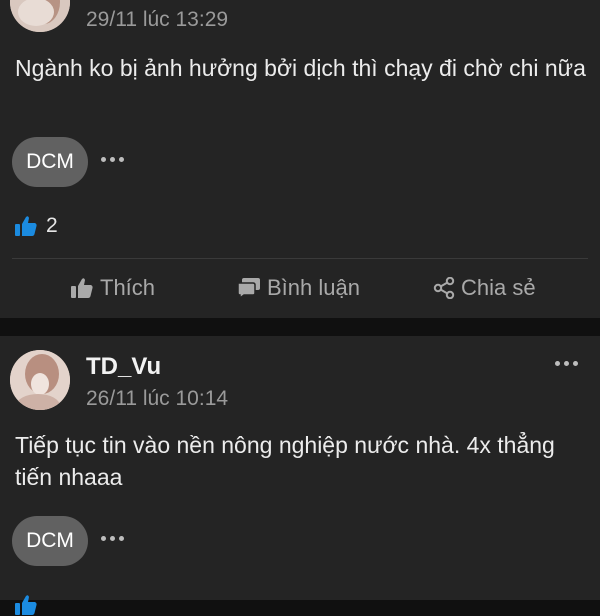 The width and height of the screenshot is (600, 616). What do you see at coordinates (313, 287) in the screenshot?
I see `comment-label: Bình luận` at bounding box center [313, 287].